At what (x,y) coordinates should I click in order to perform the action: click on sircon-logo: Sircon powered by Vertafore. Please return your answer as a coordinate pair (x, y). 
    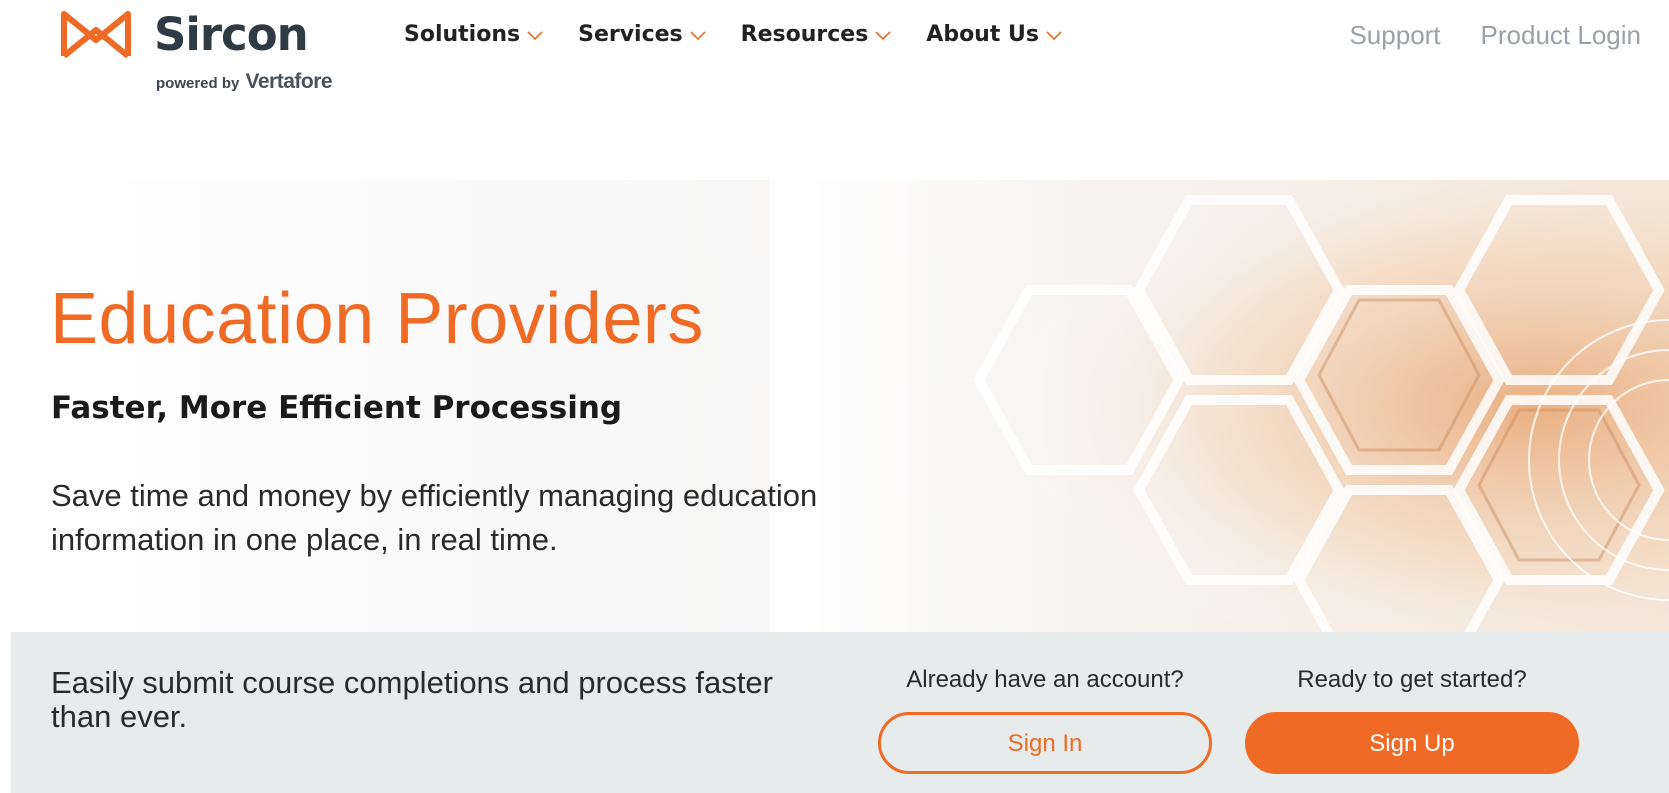
    Looking at the image, I should click on (210, 51).